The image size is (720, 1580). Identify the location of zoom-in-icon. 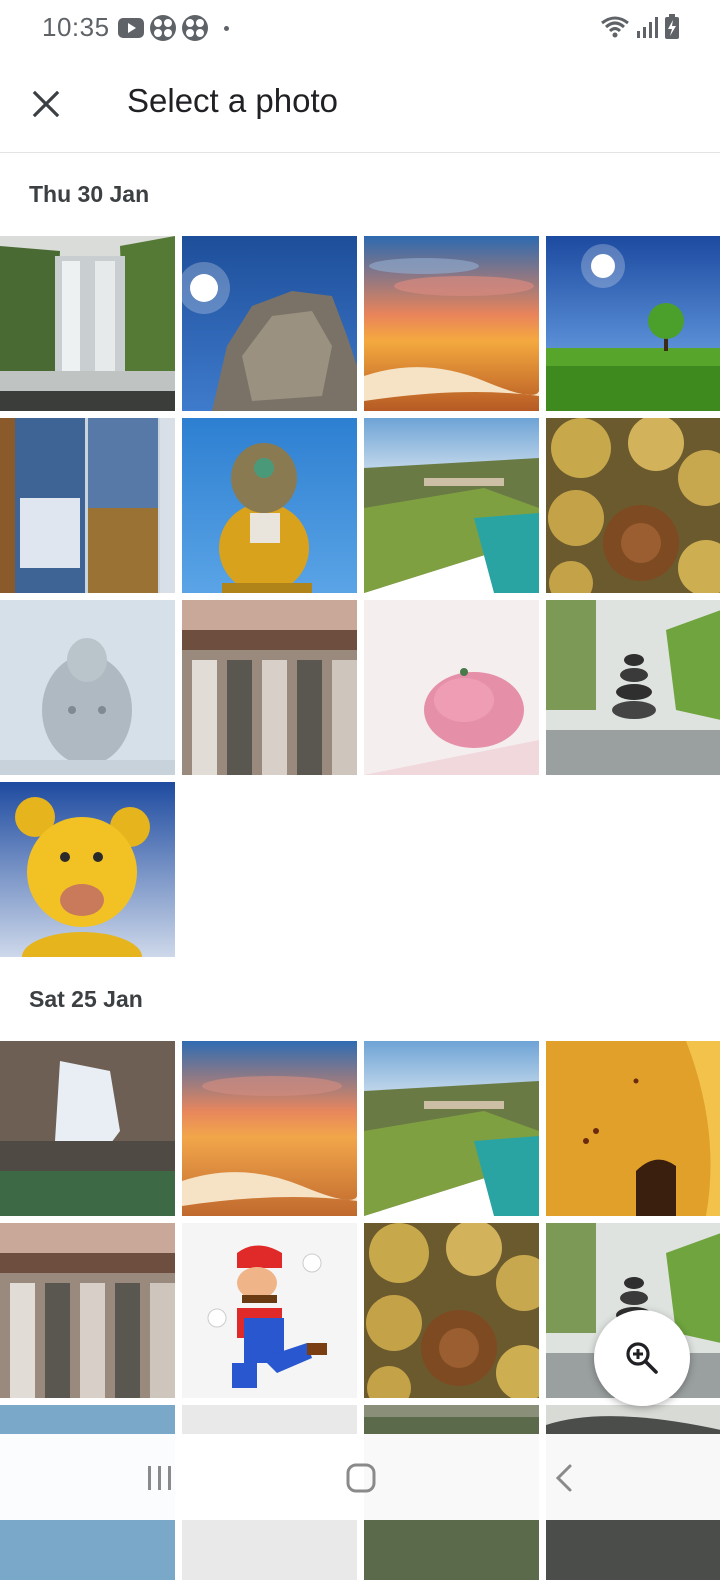
(642, 1358).